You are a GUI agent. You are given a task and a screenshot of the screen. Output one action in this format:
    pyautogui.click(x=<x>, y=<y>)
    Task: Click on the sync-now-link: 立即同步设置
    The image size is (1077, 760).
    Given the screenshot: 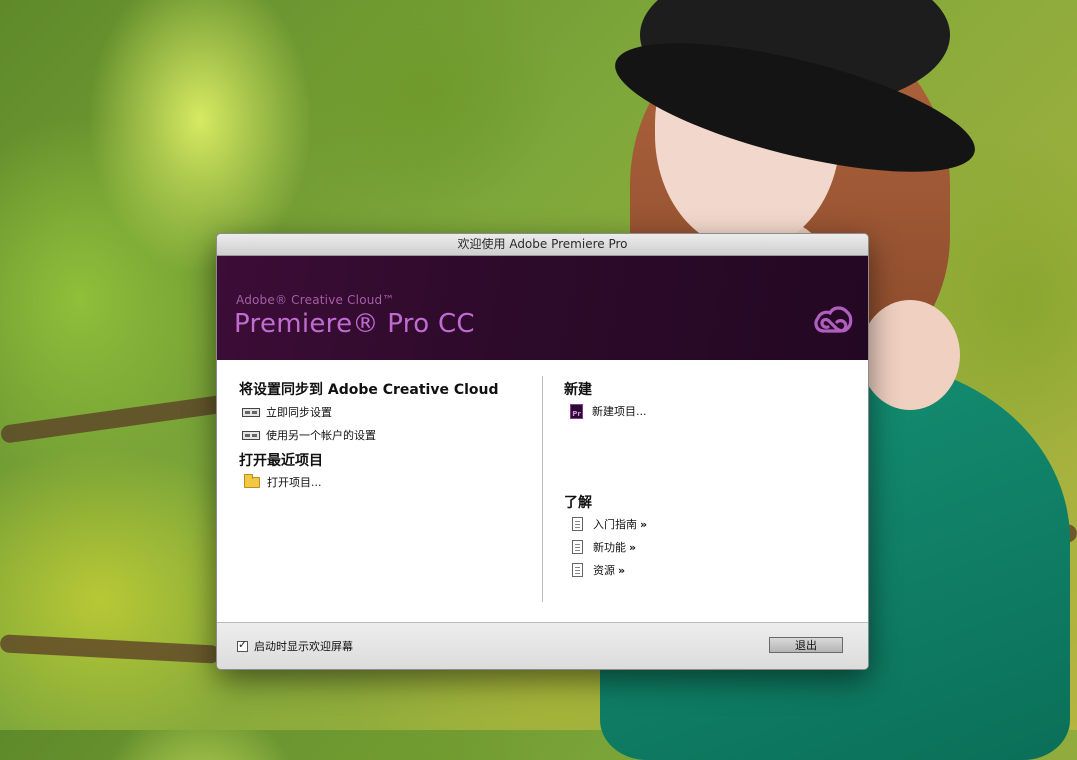 What is the action you would take?
    pyautogui.click(x=286, y=412)
    